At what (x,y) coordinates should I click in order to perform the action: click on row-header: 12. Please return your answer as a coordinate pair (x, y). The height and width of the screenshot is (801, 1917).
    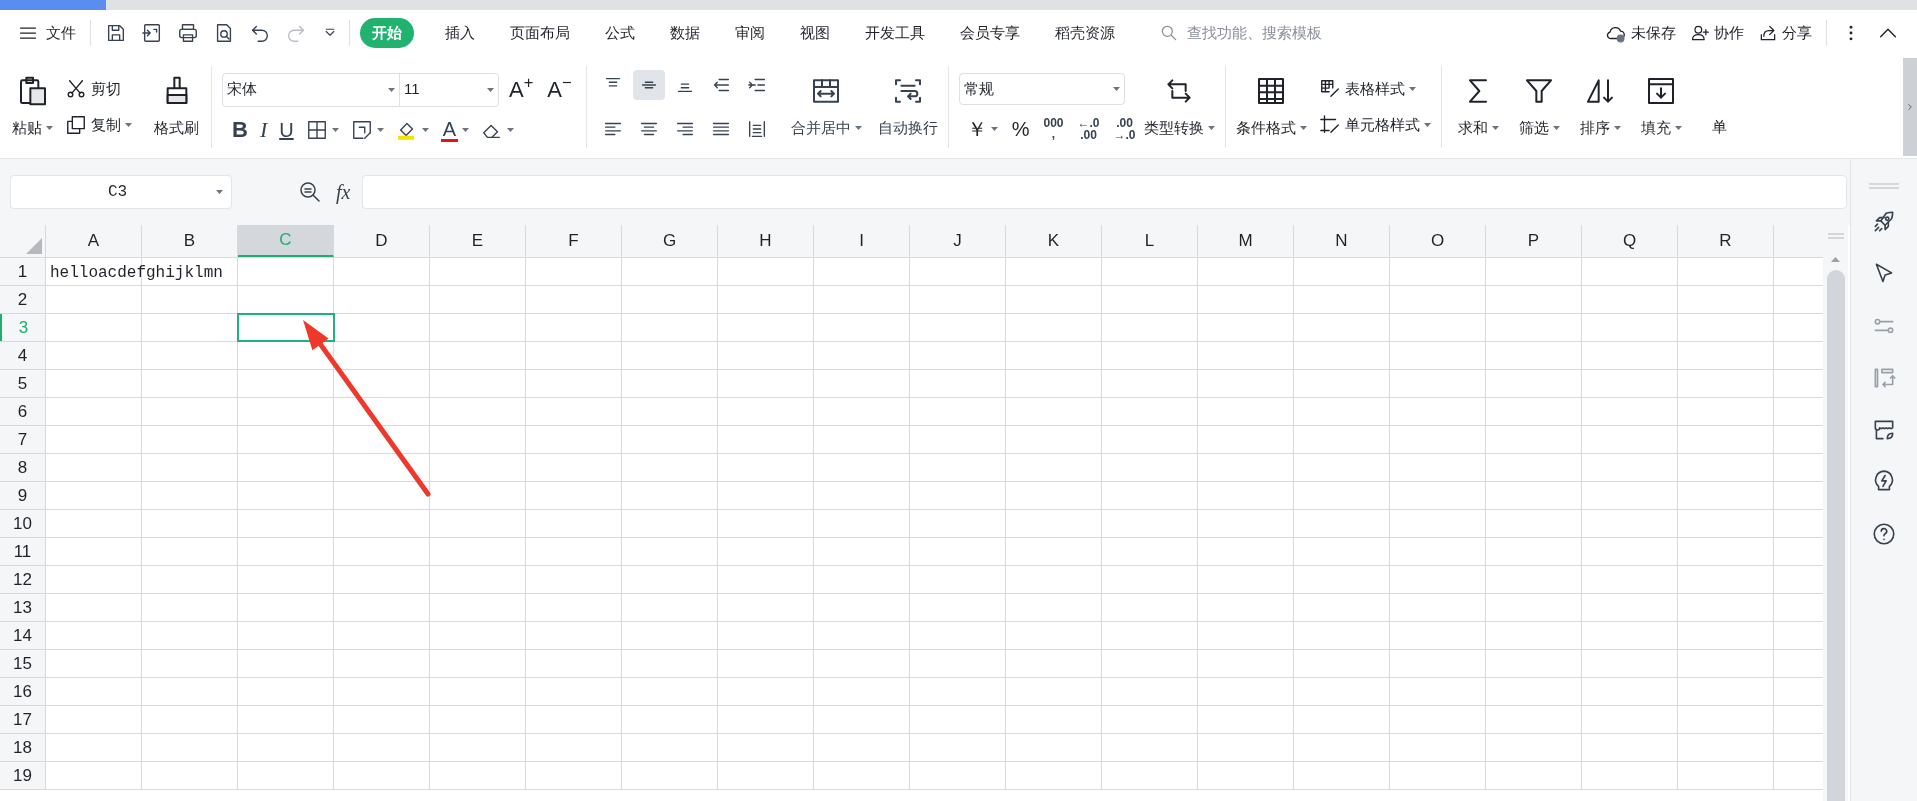
    Looking at the image, I should click on (23, 579).